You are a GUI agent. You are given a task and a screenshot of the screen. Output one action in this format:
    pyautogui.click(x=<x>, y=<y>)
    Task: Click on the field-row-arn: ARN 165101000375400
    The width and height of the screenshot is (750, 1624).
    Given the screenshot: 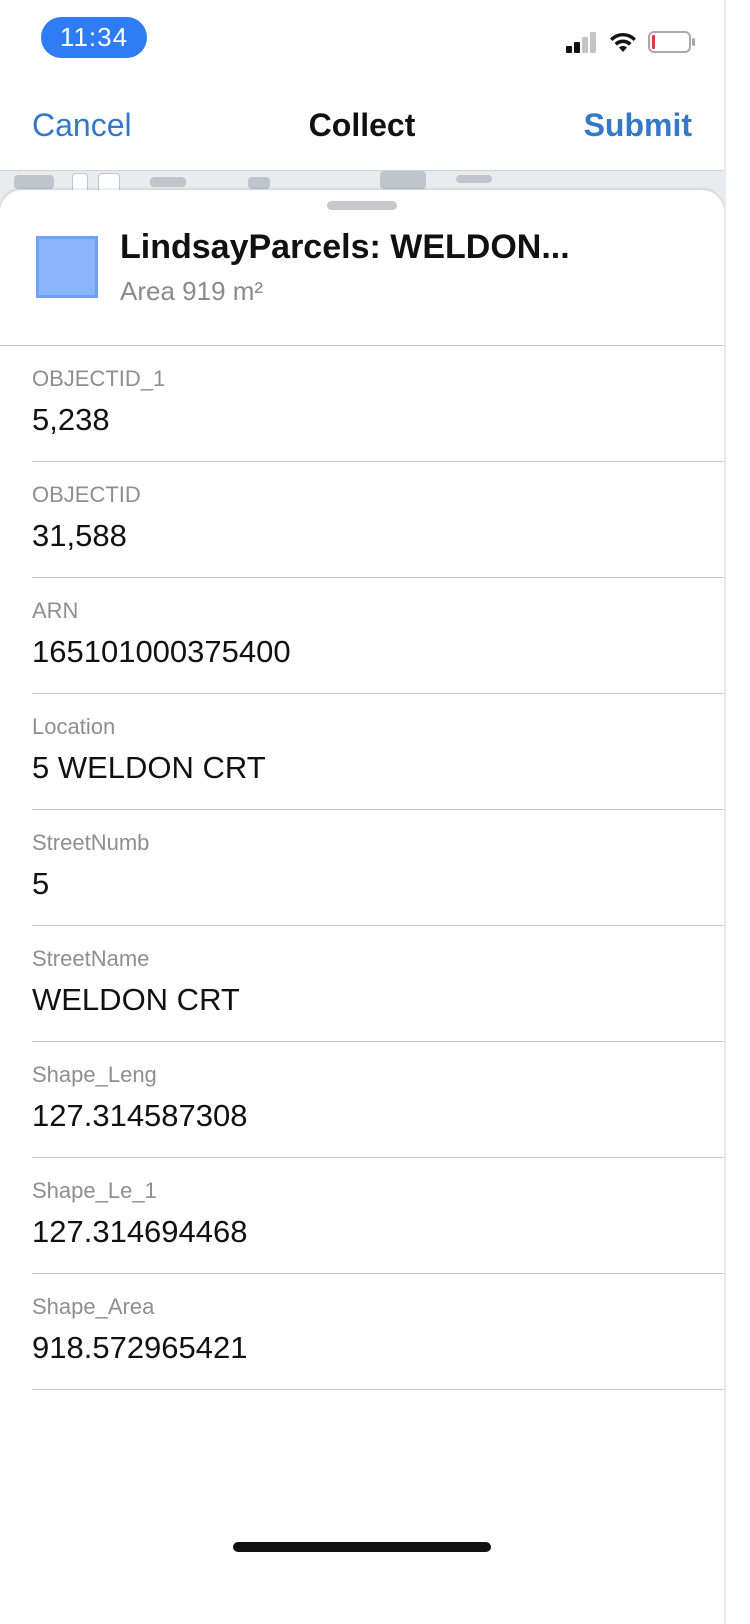 What is the action you would take?
    pyautogui.click(x=378, y=636)
    